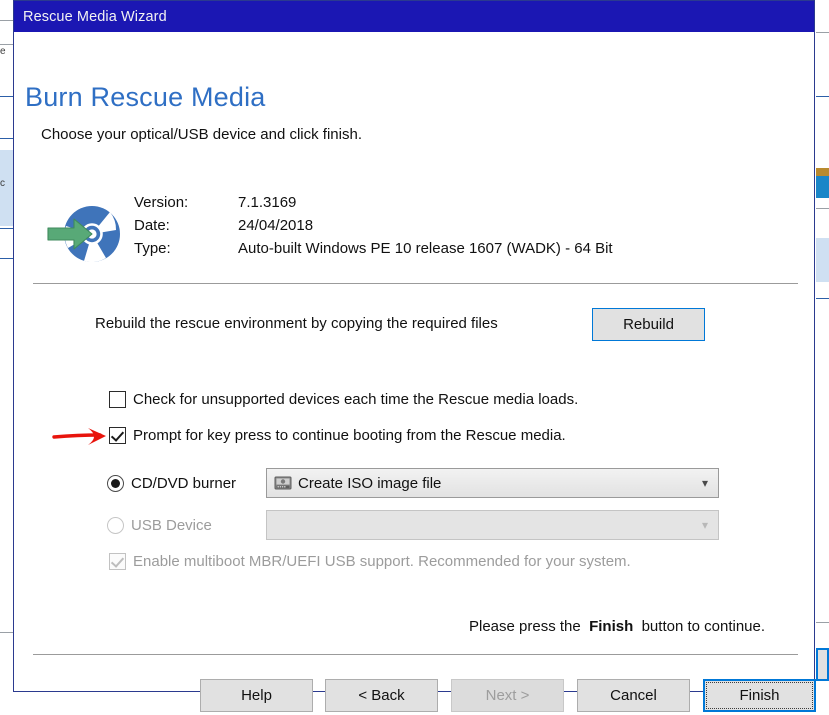  I want to click on background-button-fragment, so click(822, 664).